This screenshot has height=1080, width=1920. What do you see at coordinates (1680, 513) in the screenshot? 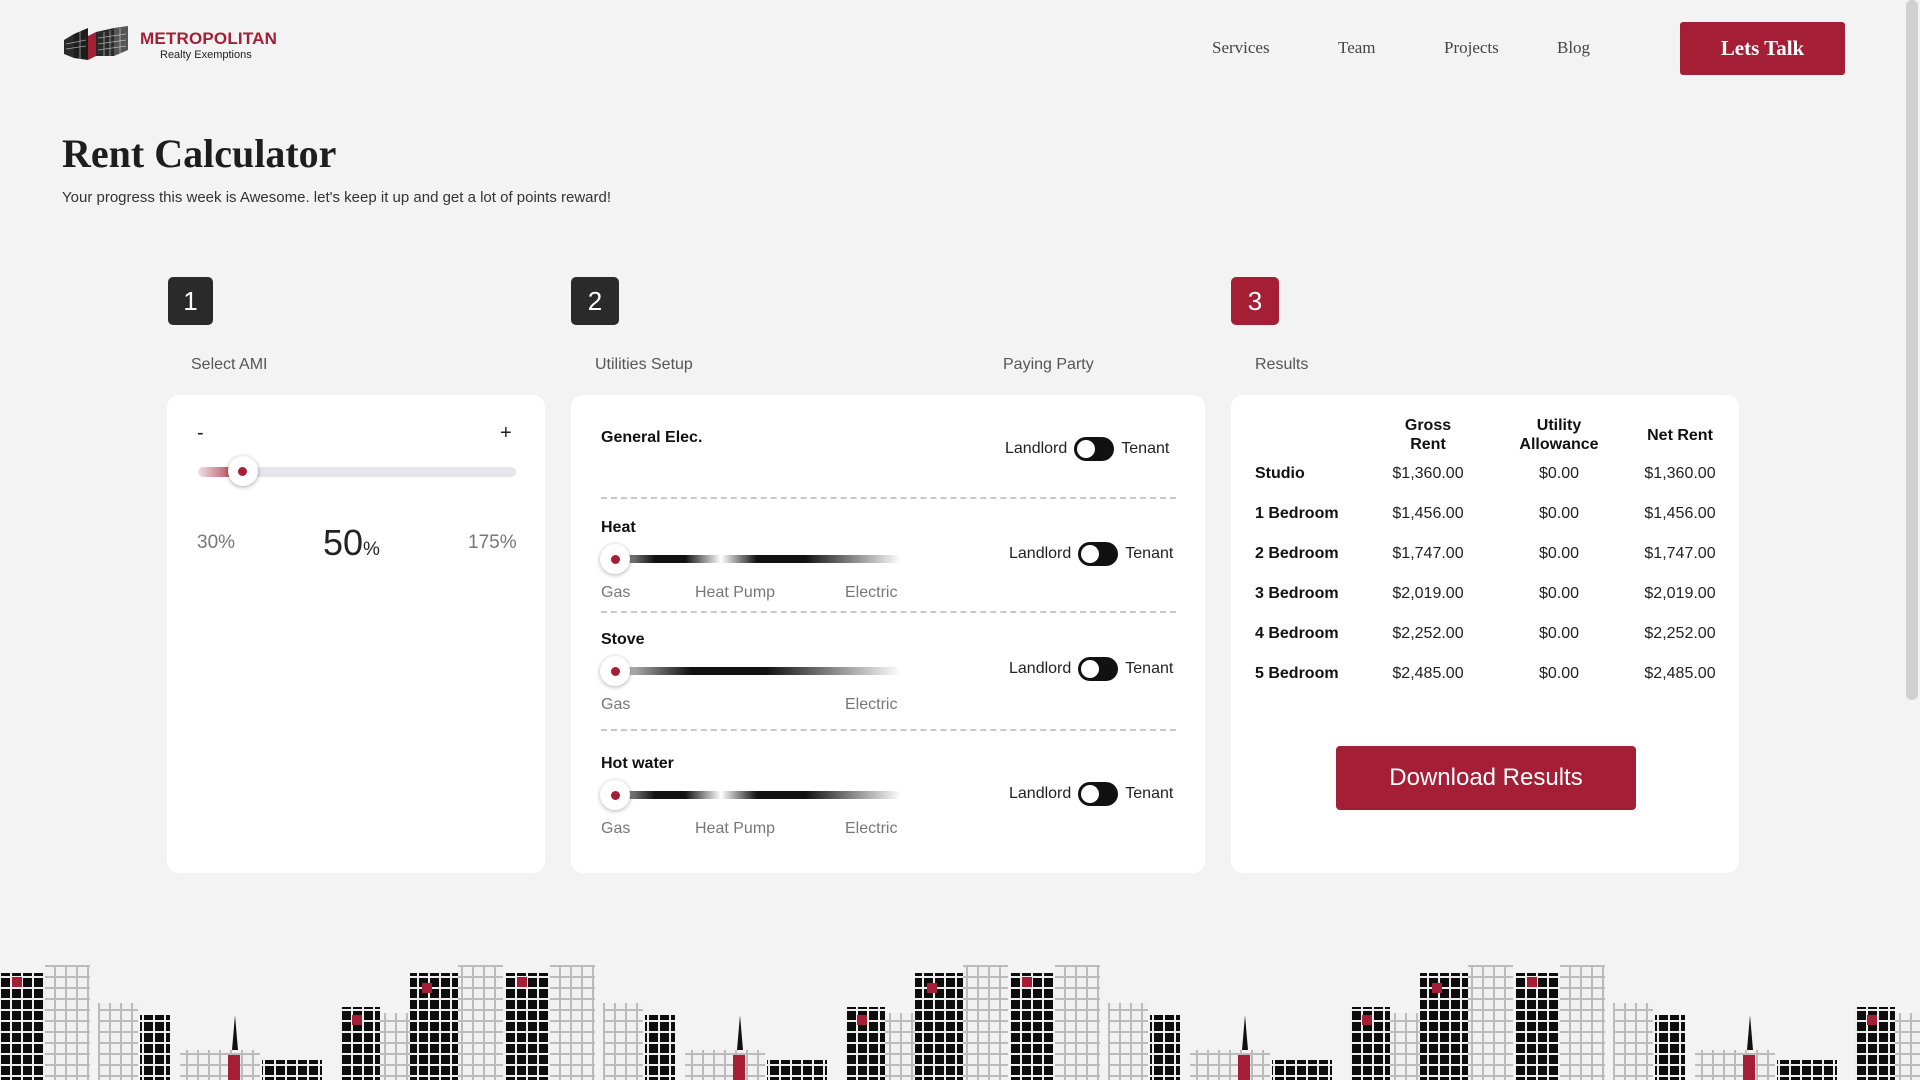
I see `net-rent-cell: $1,456.00` at bounding box center [1680, 513].